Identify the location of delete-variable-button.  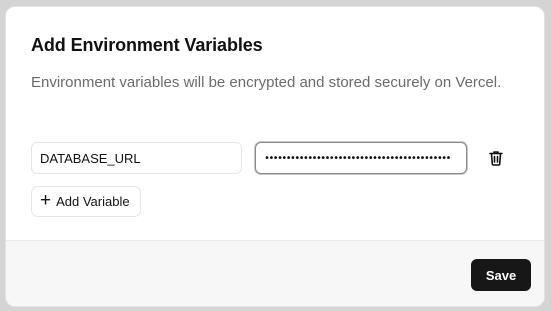
(496, 158).